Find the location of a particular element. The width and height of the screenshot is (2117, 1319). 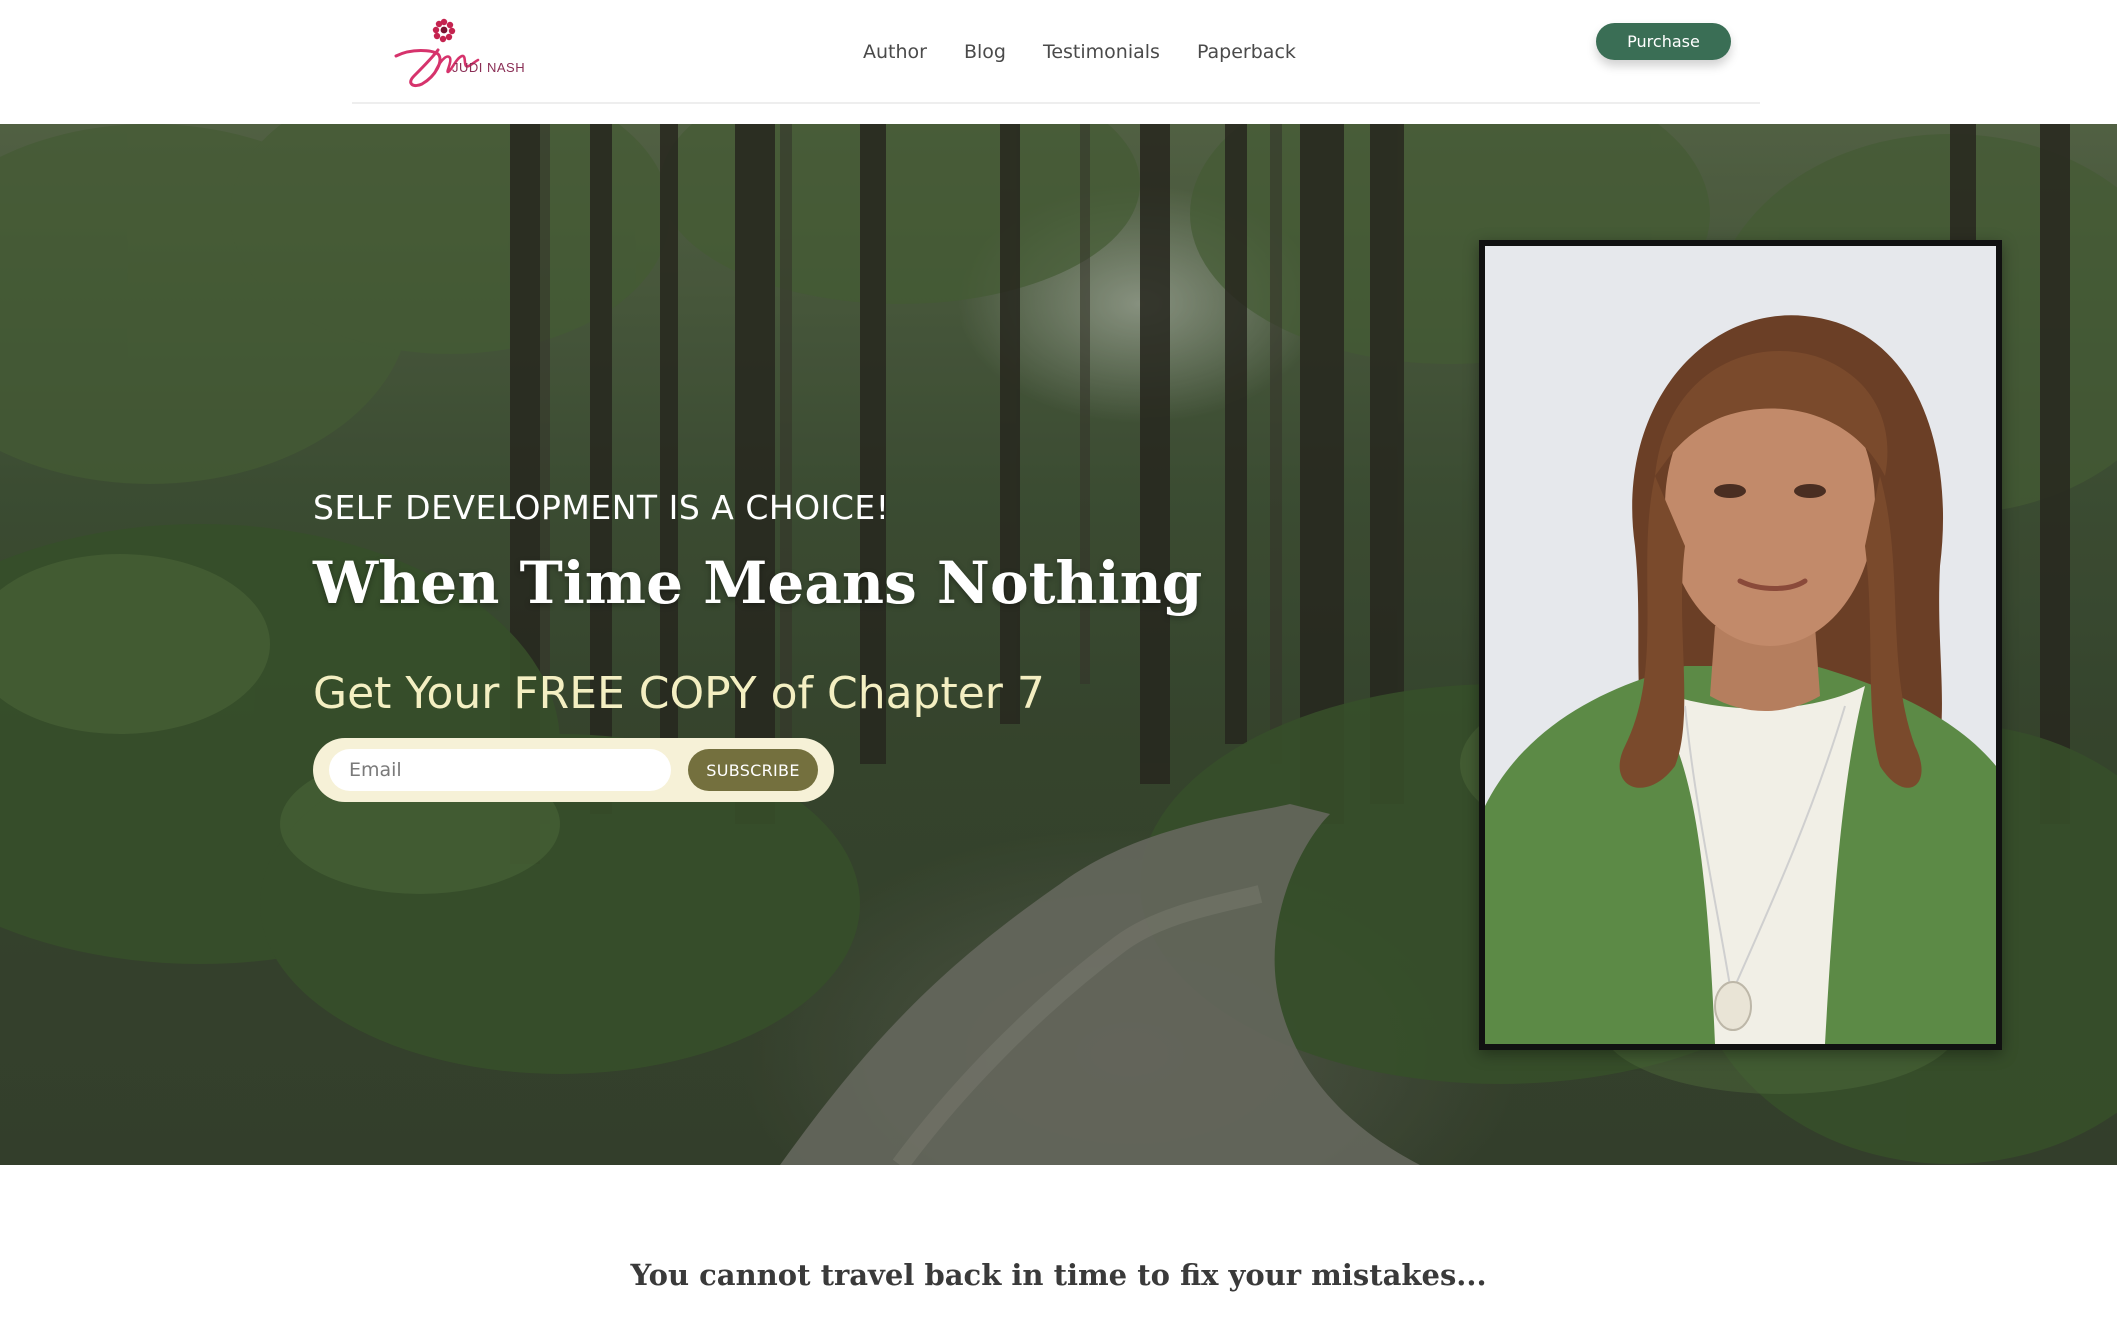

email-input is located at coordinates (500, 770).